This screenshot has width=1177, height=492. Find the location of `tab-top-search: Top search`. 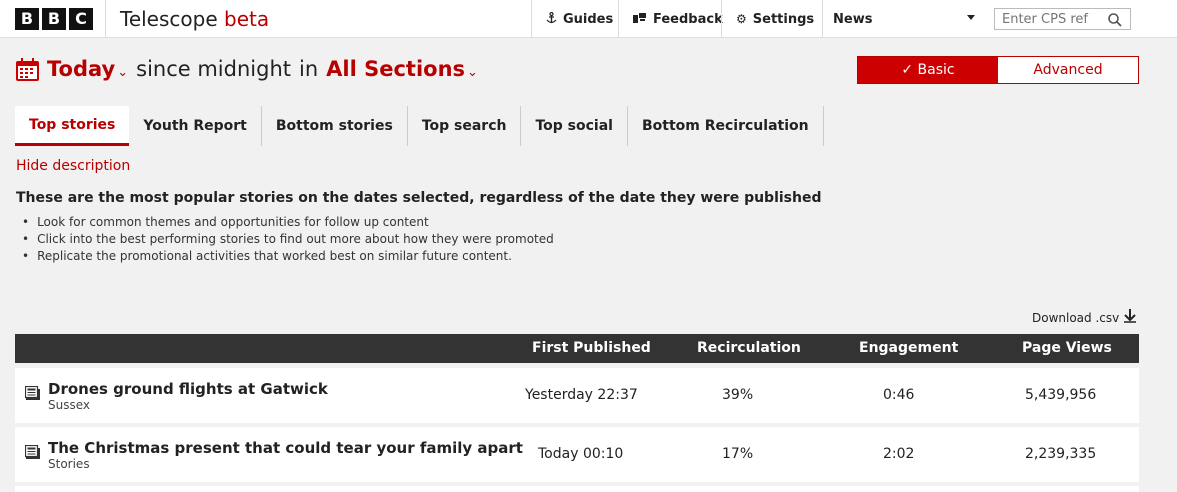

tab-top-search: Top search is located at coordinates (465, 126).